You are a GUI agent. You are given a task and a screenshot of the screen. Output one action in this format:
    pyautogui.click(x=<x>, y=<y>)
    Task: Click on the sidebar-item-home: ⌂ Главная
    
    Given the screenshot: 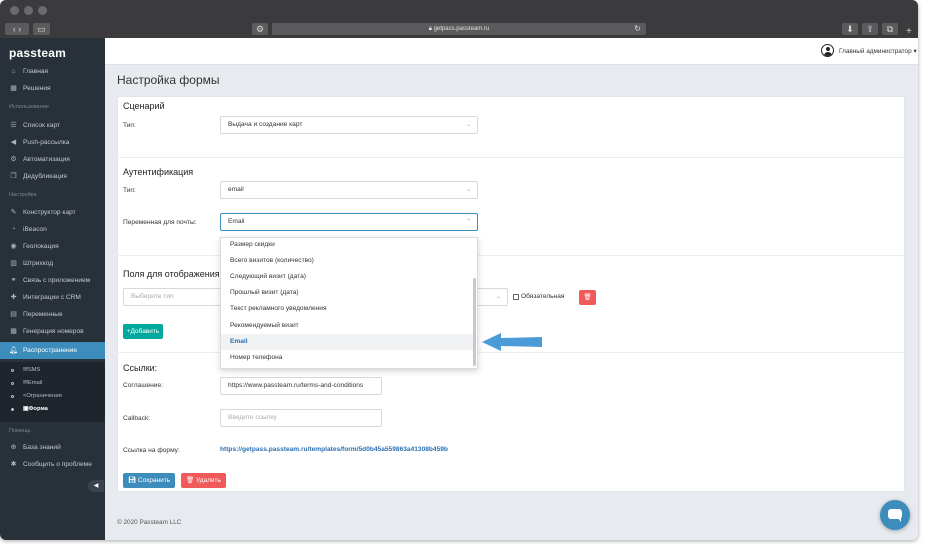 What is the action you would take?
    pyautogui.click(x=52, y=71)
    